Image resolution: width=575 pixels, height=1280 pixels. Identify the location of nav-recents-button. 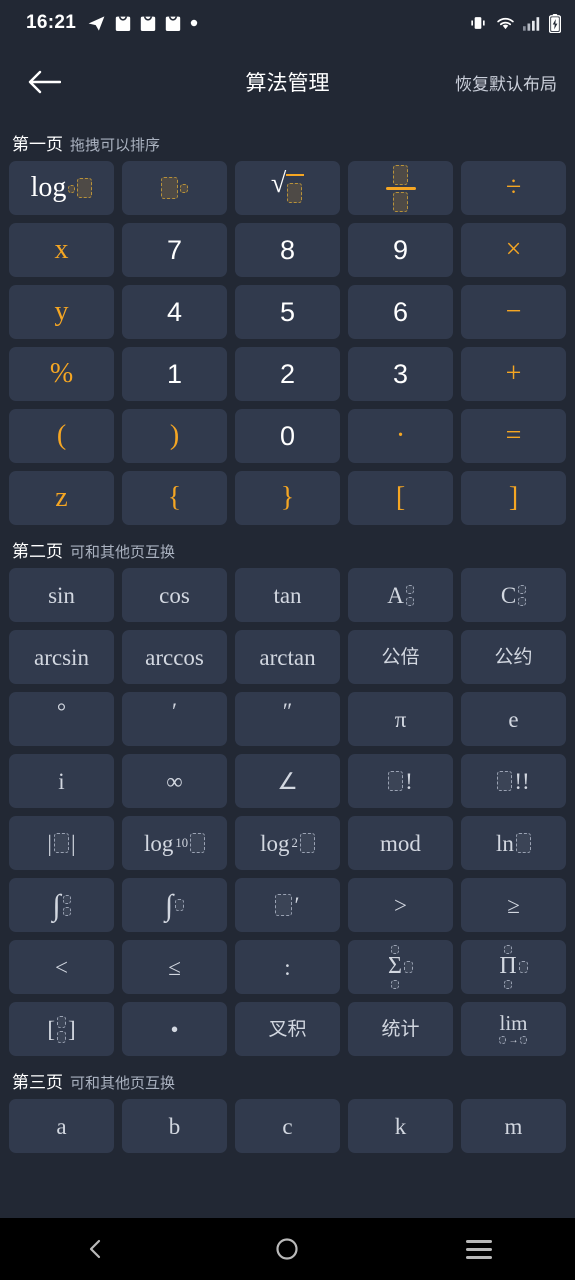
(479, 1249).